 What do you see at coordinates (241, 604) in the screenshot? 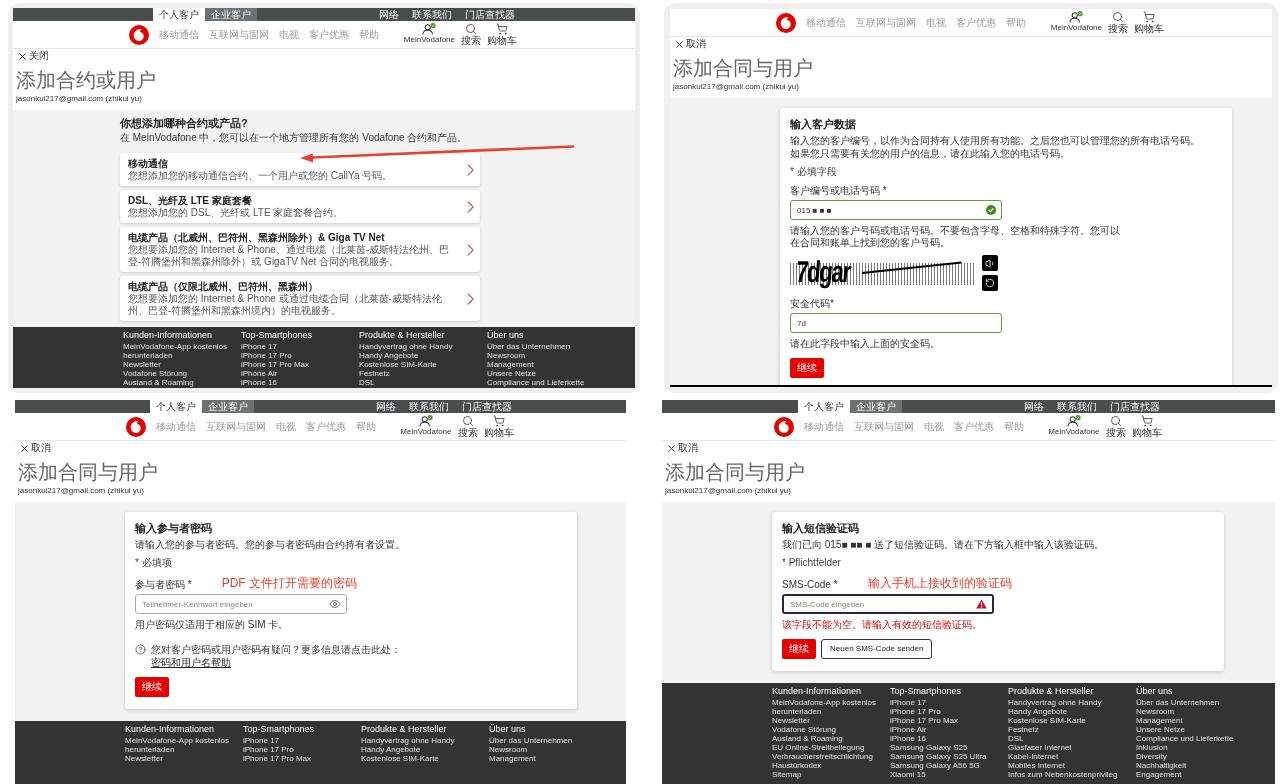
I see `password-field: Teilnehmer-Kennwort eingeben` at bounding box center [241, 604].